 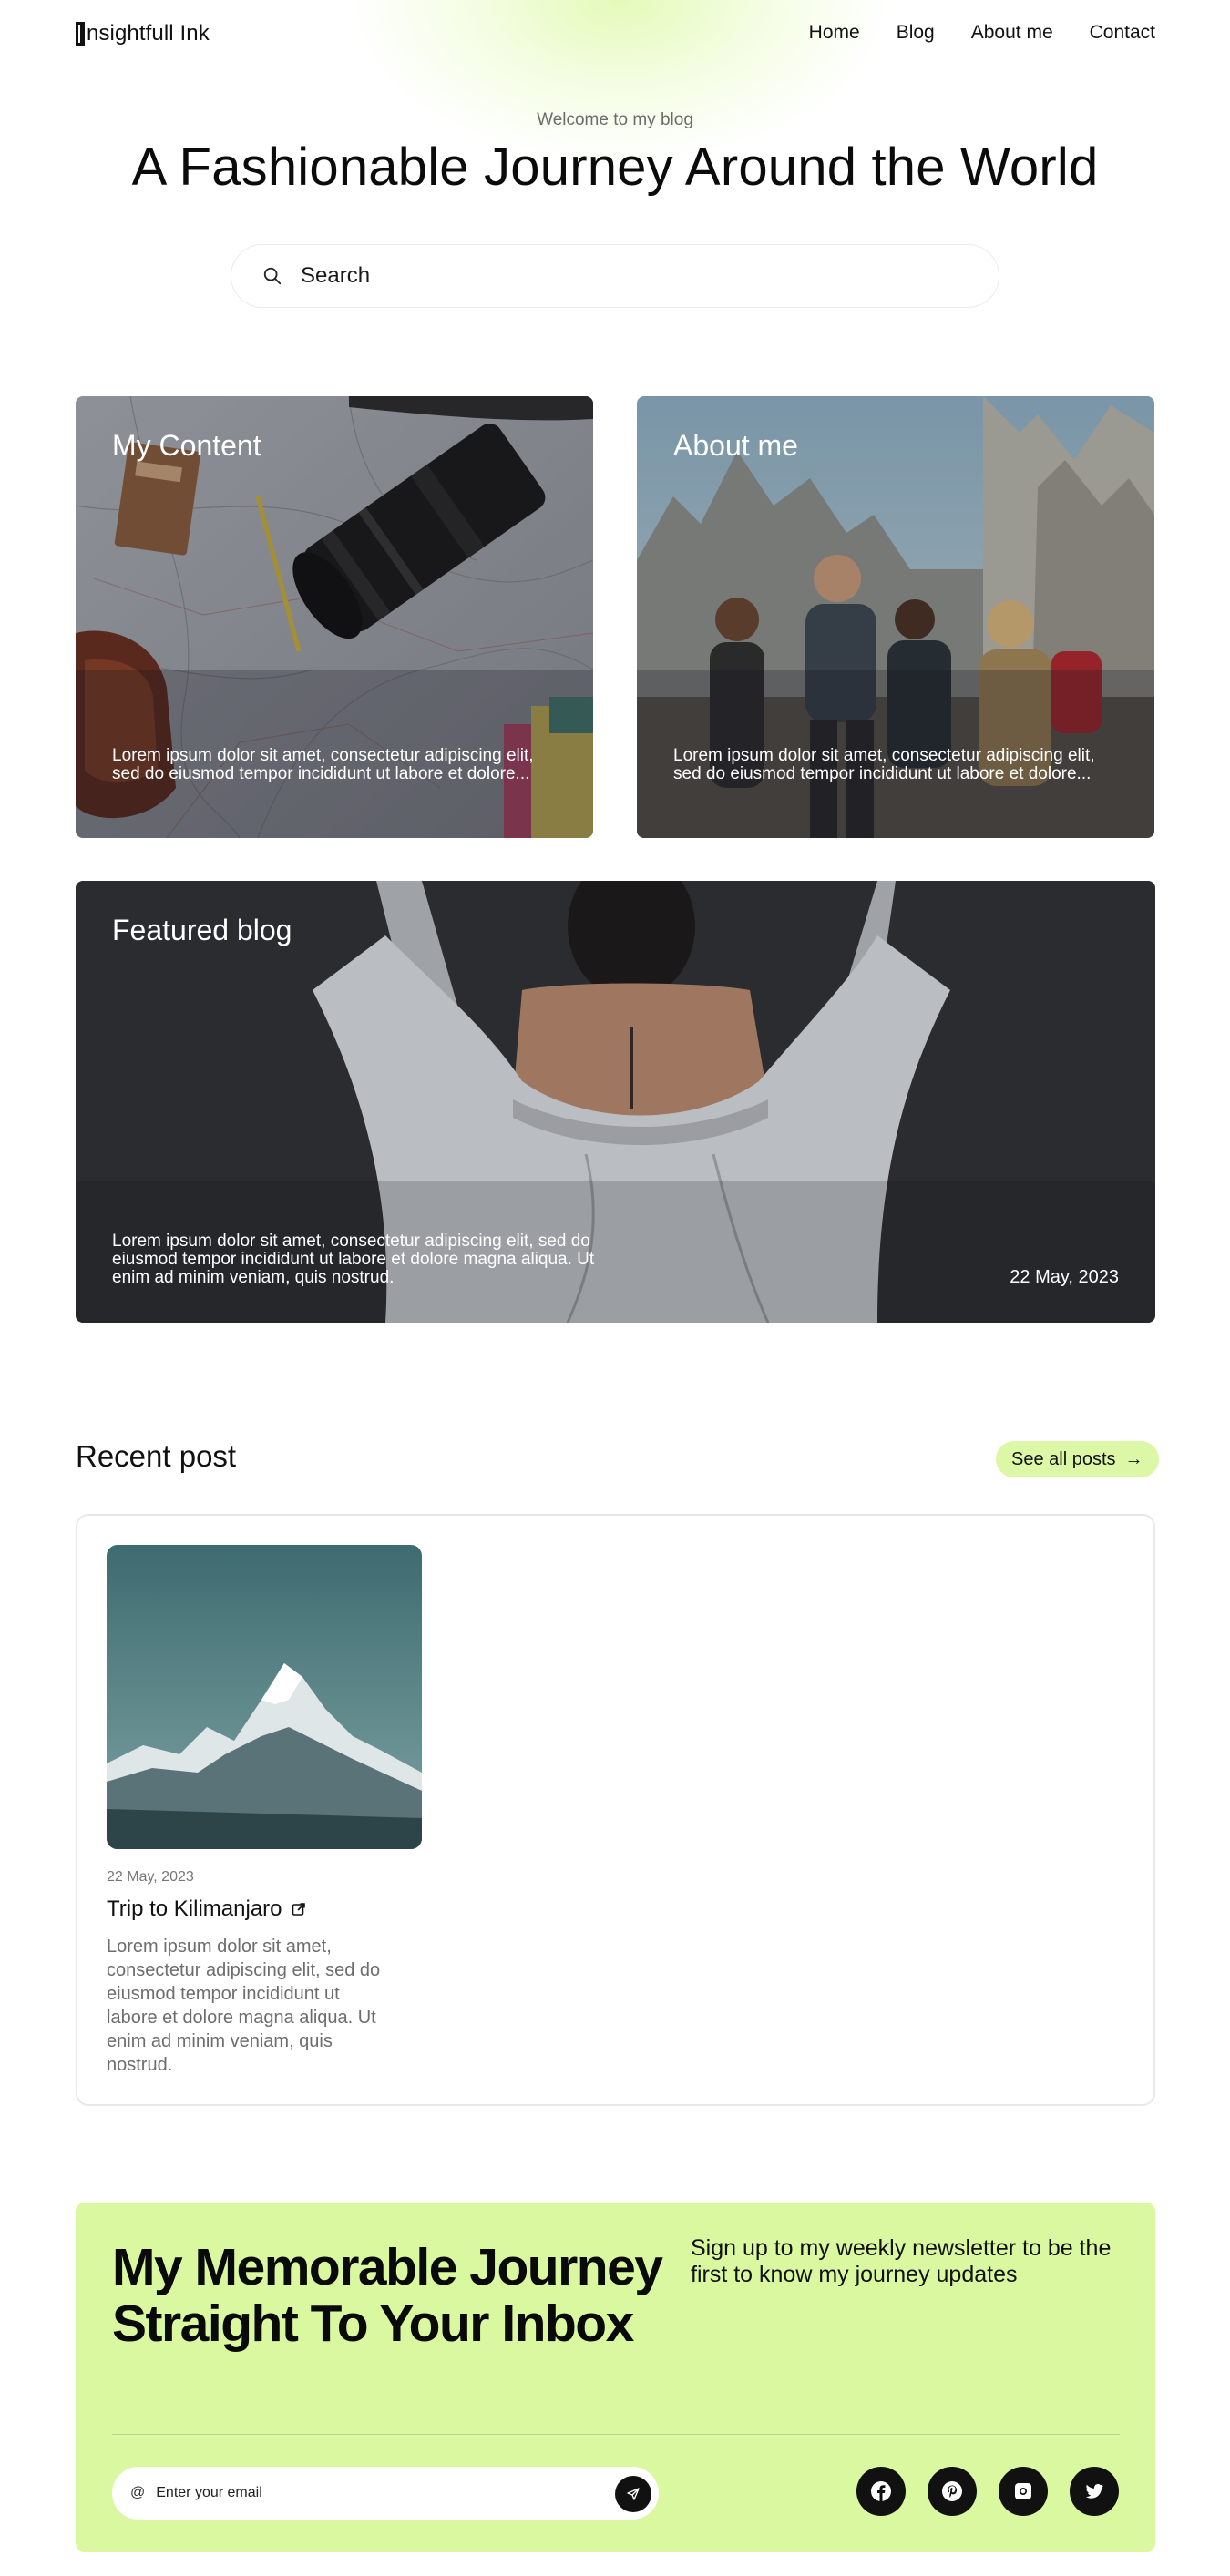 What do you see at coordinates (736, 445) in the screenshot?
I see `card-title: About me` at bounding box center [736, 445].